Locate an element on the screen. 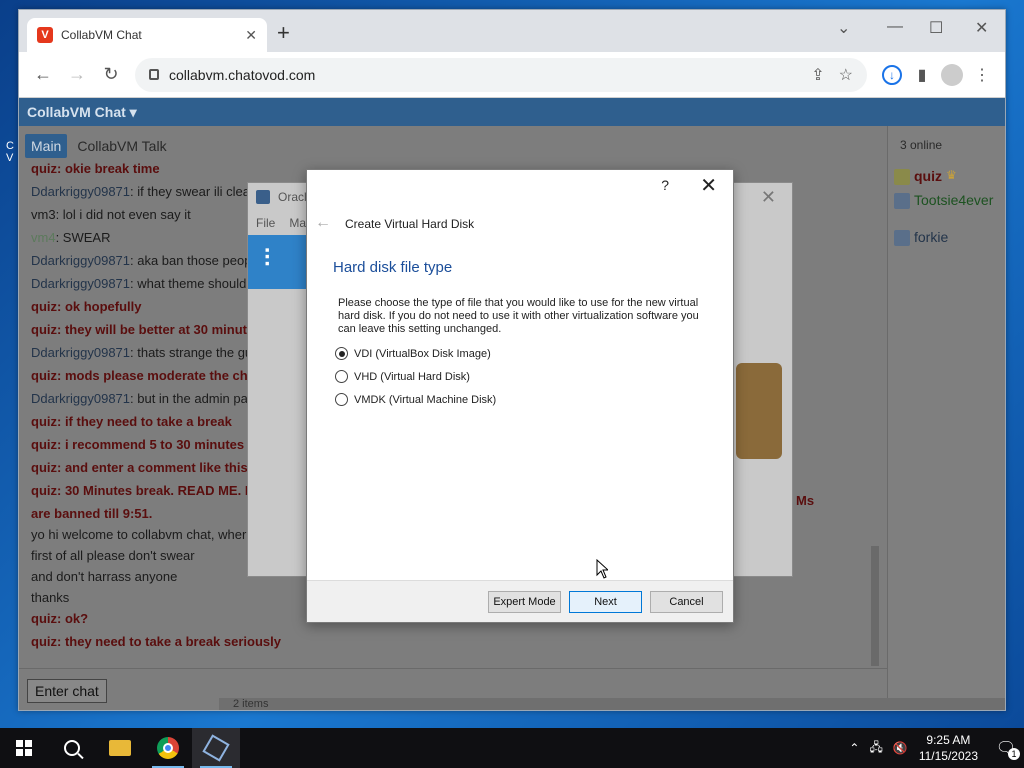  dialog-close-button: ✕ is located at coordinates (708, 185).